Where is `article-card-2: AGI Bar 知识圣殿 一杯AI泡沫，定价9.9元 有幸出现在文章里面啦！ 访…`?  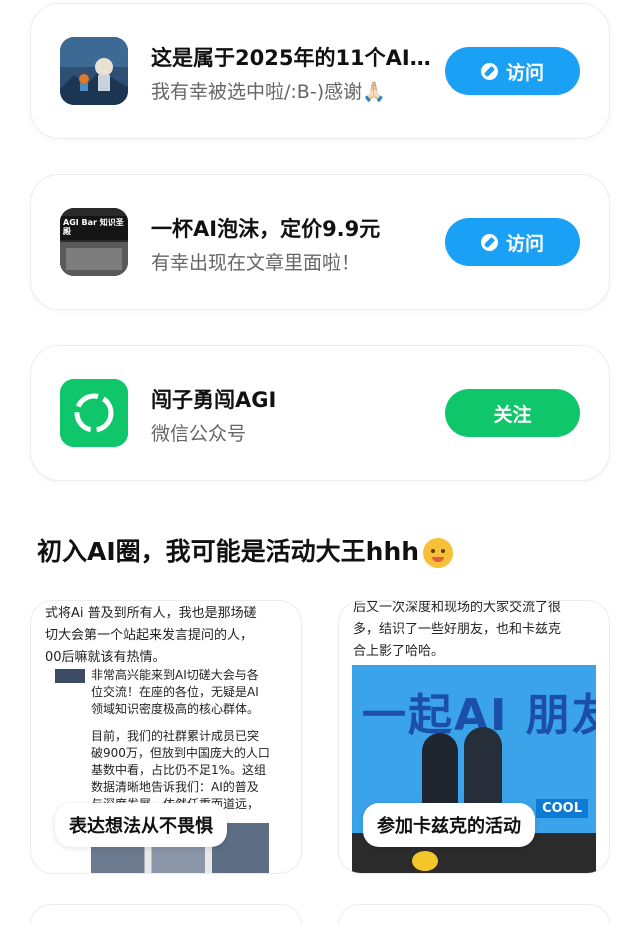 article-card-2: AGI Bar 知识圣殿 一杯AI泡沫，定价9.9元 有幸出现在文章里面啦！ 访… is located at coordinates (320, 242).